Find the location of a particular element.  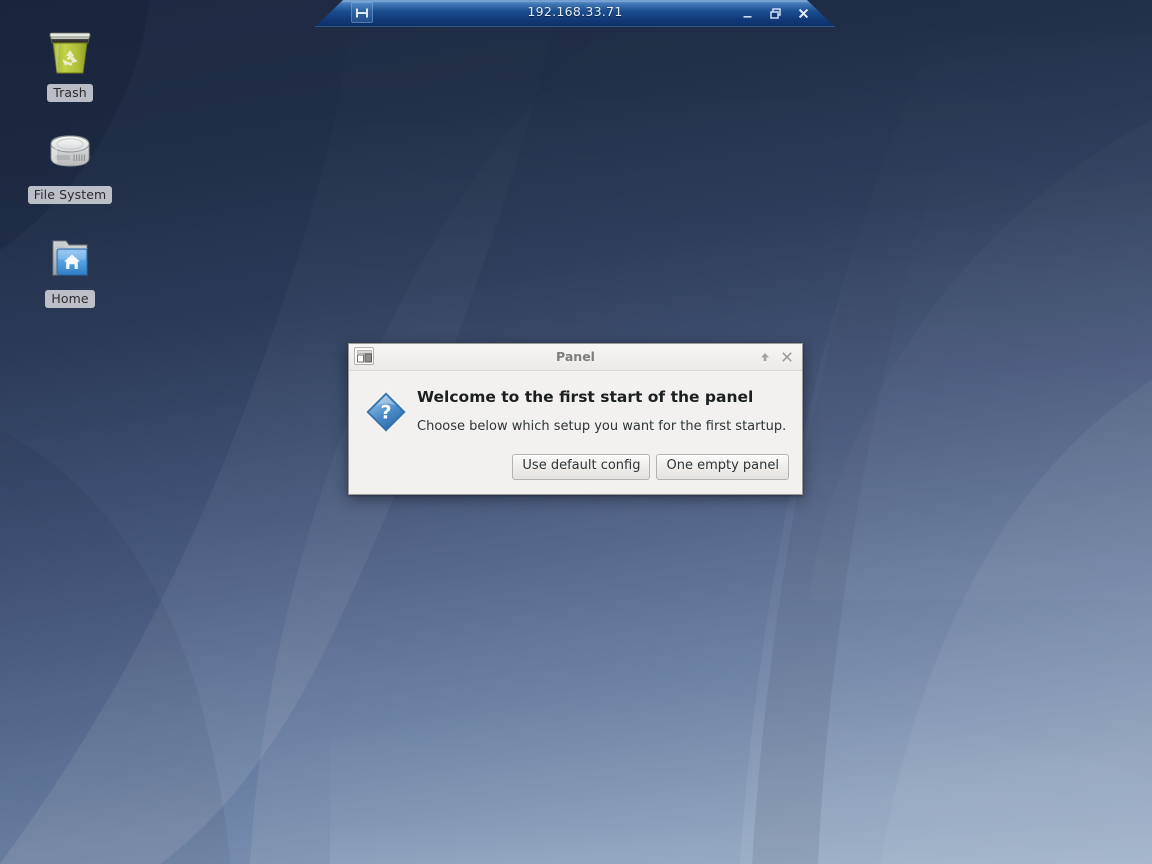

desktop-icon-label: Home is located at coordinates (70, 299).